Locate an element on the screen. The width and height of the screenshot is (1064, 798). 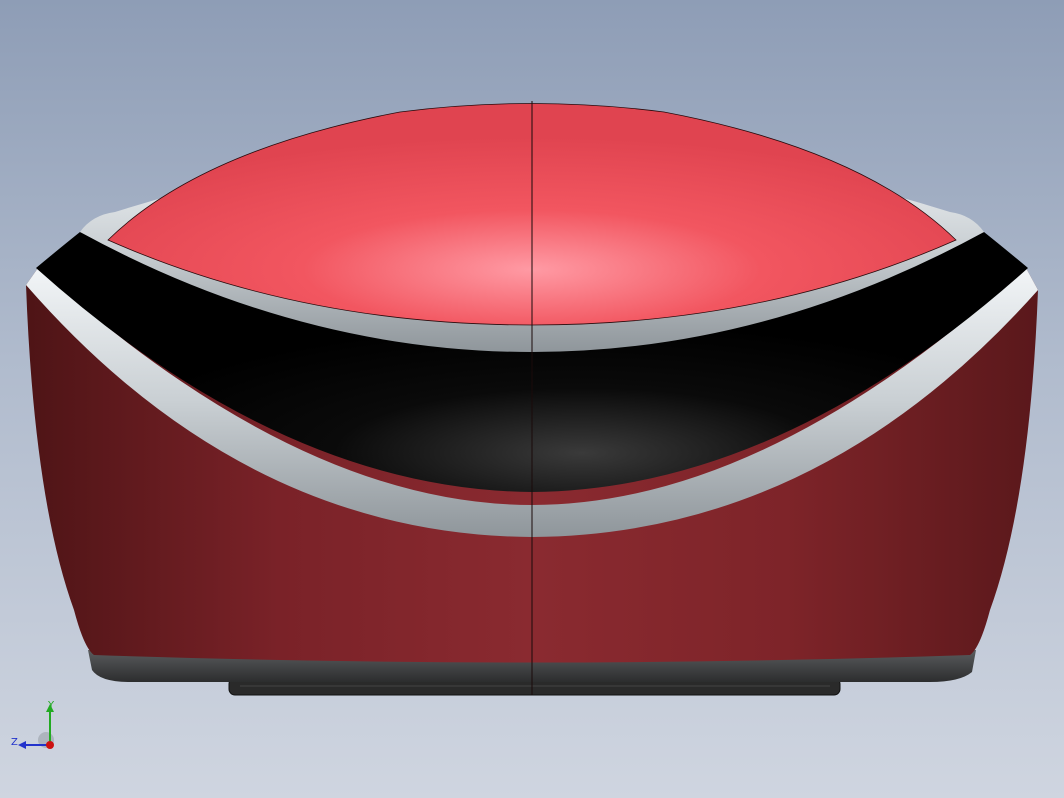
triad-y-label: Y is located at coordinates (51, 705).